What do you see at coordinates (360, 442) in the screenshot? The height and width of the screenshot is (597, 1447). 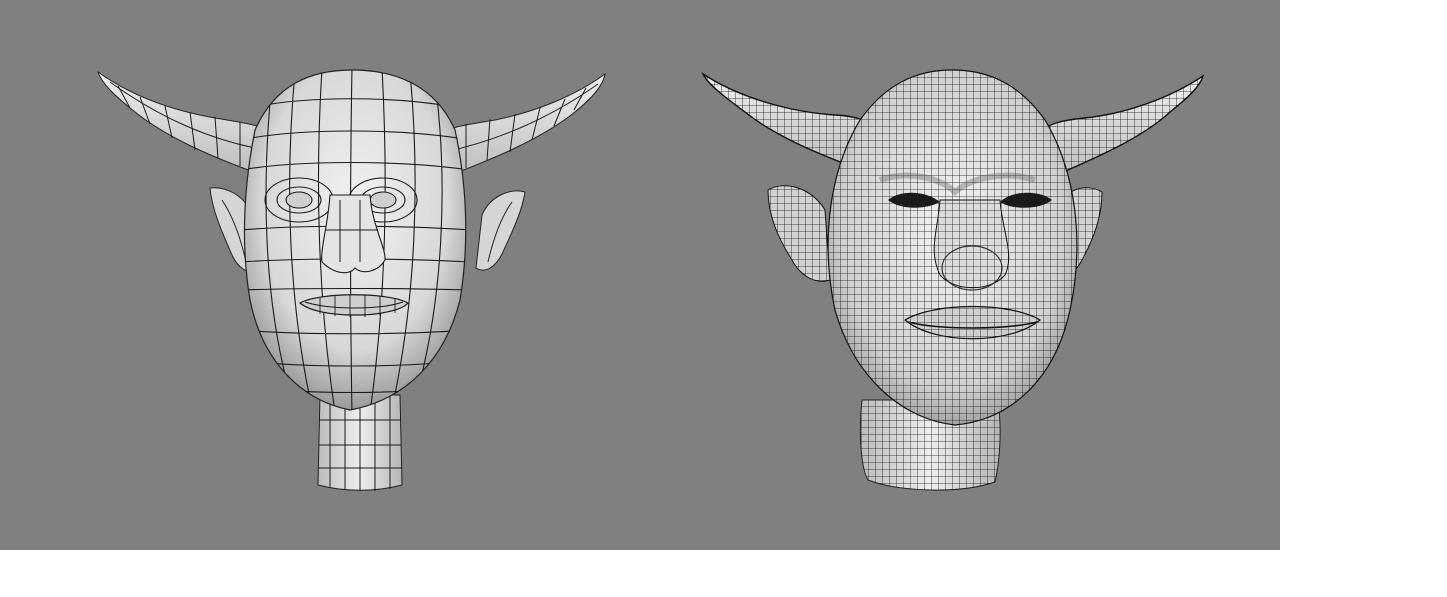 I see `low-poly-neck` at bounding box center [360, 442].